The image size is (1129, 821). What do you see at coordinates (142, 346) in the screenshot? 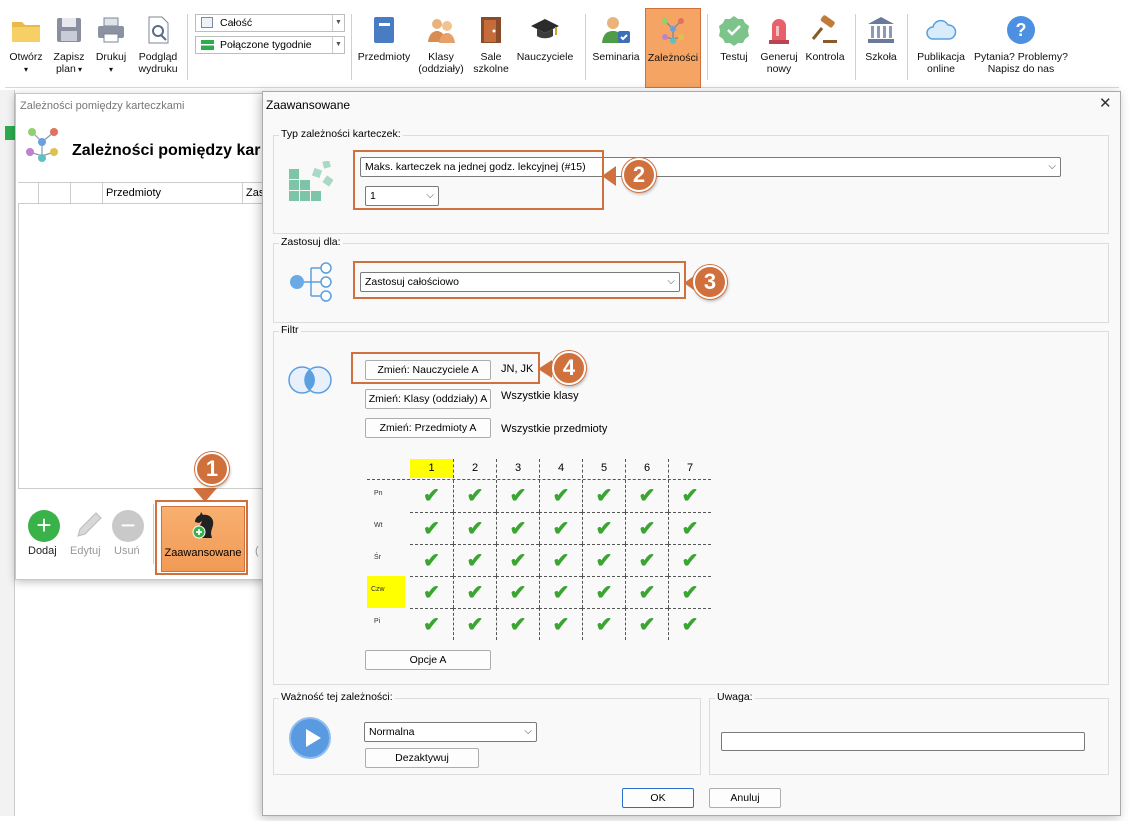
I see `dependencies-list` at bounding box center [142, 346].